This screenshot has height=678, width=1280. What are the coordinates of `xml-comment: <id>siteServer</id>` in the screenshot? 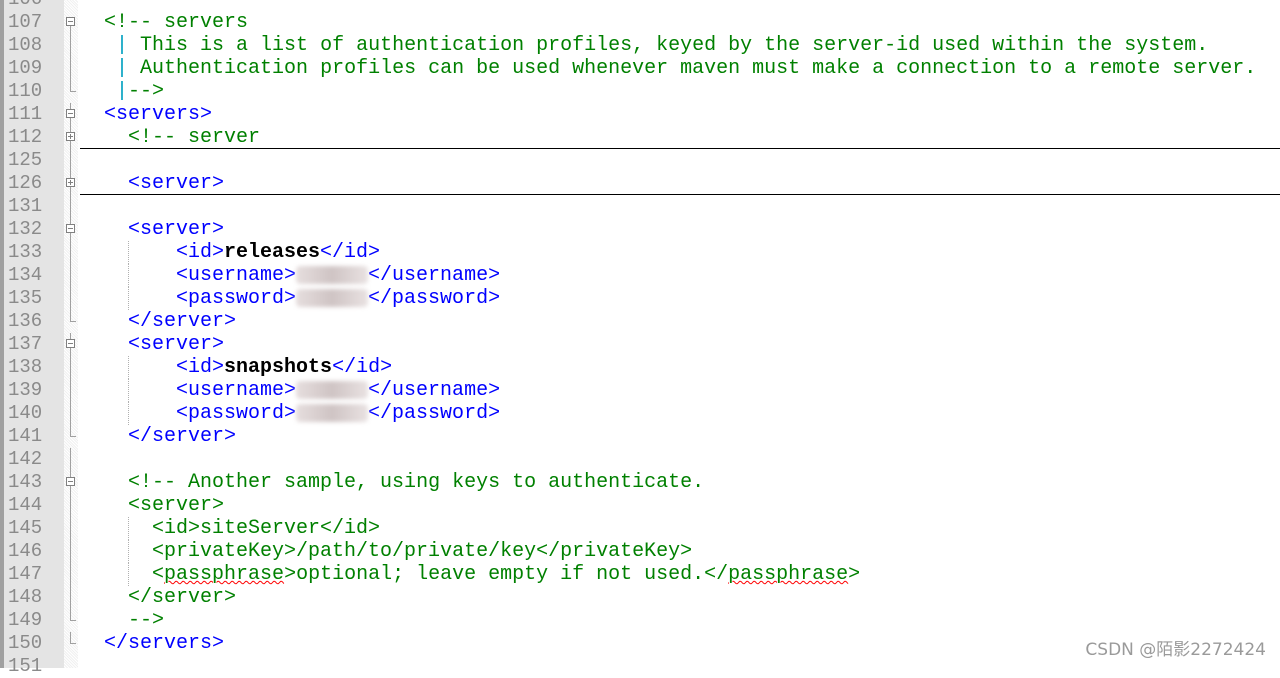 It's located at (266, 528).